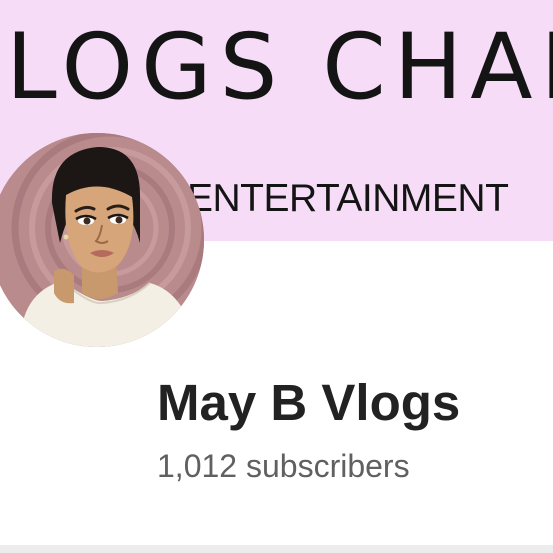 This screenshot has width=553, height=553. What do you see at coordinates (308, 402) in the screenshot?
I see `channel-name: May B Vlogs` at bounding box center [308, 402].